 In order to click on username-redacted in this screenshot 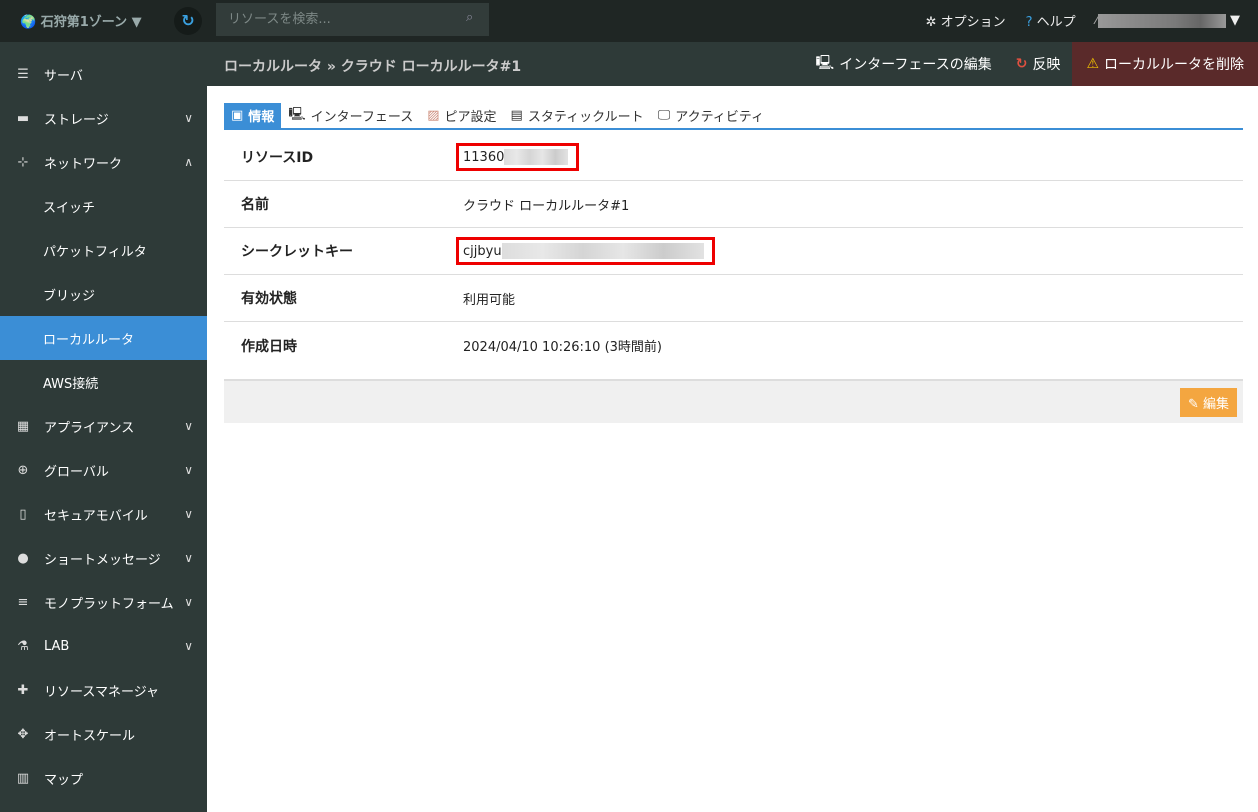, I will do `click(1161, 20)`.